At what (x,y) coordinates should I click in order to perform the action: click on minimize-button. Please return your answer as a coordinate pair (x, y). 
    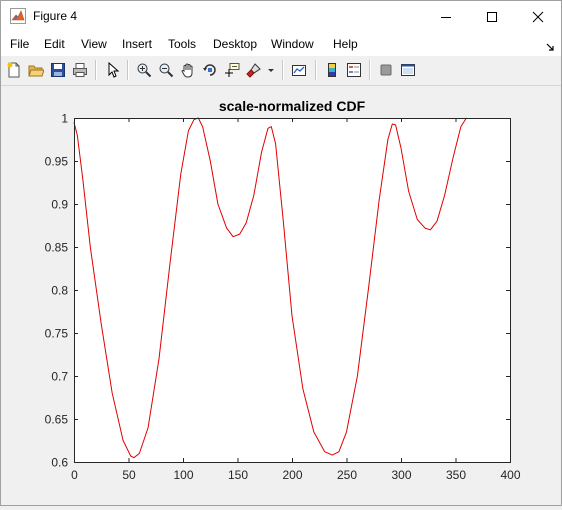
    Looking at the image, I should click on (446, 16).